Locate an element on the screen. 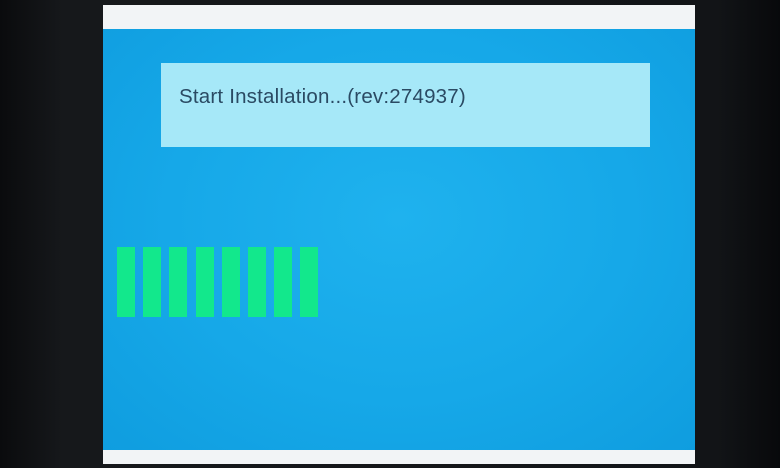  status-message-box: Start Installation...(rev:274937) is located at coordinates (405, 105).